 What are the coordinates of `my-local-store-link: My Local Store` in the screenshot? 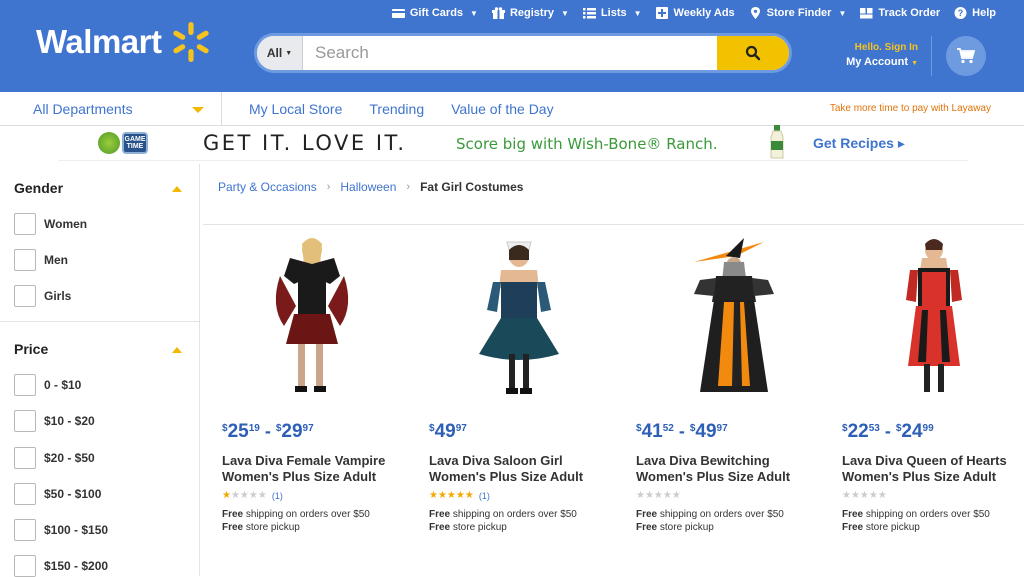 It's located at (295, 109).